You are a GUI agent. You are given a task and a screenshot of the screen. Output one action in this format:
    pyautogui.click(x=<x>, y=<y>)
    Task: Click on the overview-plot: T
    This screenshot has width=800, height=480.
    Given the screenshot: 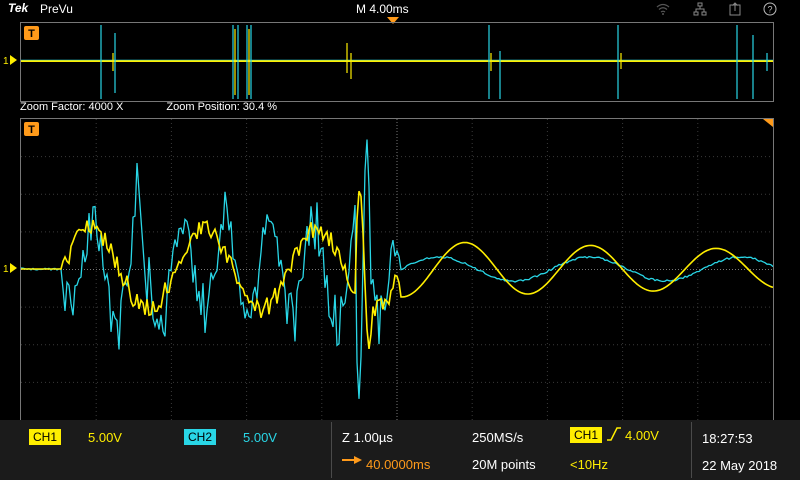 What is the action you would take?
    pyautogui.click(x=397, y=62)
    